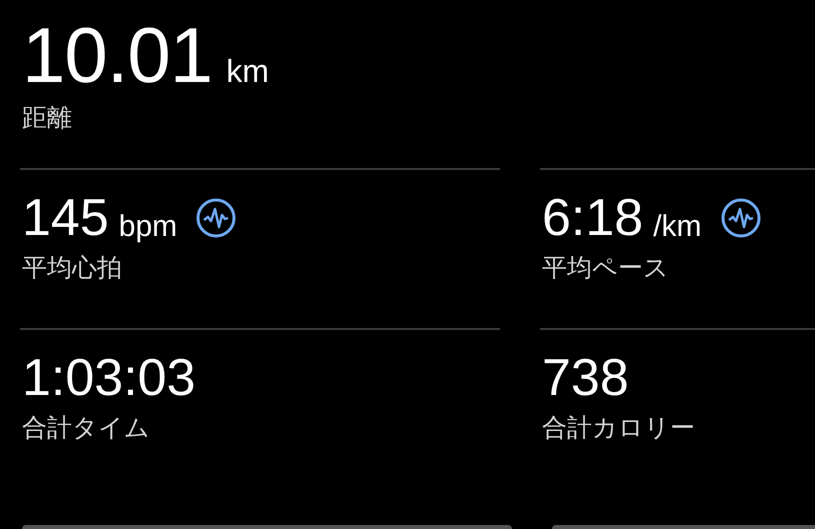 The image size is (815, 529). I want to click on stat-label: 合計タイム, so click(86, 428).